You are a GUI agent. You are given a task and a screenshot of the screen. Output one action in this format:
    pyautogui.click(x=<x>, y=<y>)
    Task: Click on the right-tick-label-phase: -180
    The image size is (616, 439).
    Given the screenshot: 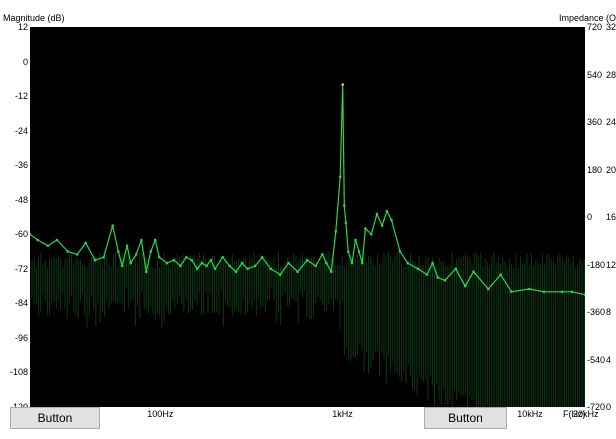 What is the action you would take?
    pyautogui.click(x=596, y=264)
    